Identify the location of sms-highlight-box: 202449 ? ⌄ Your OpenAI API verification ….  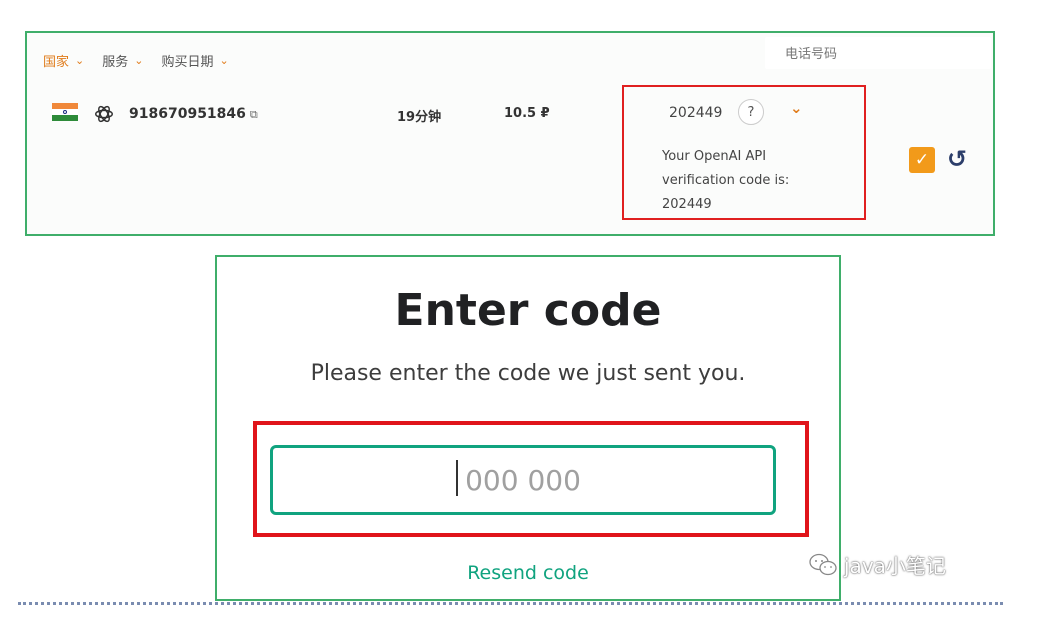
(744, 152).